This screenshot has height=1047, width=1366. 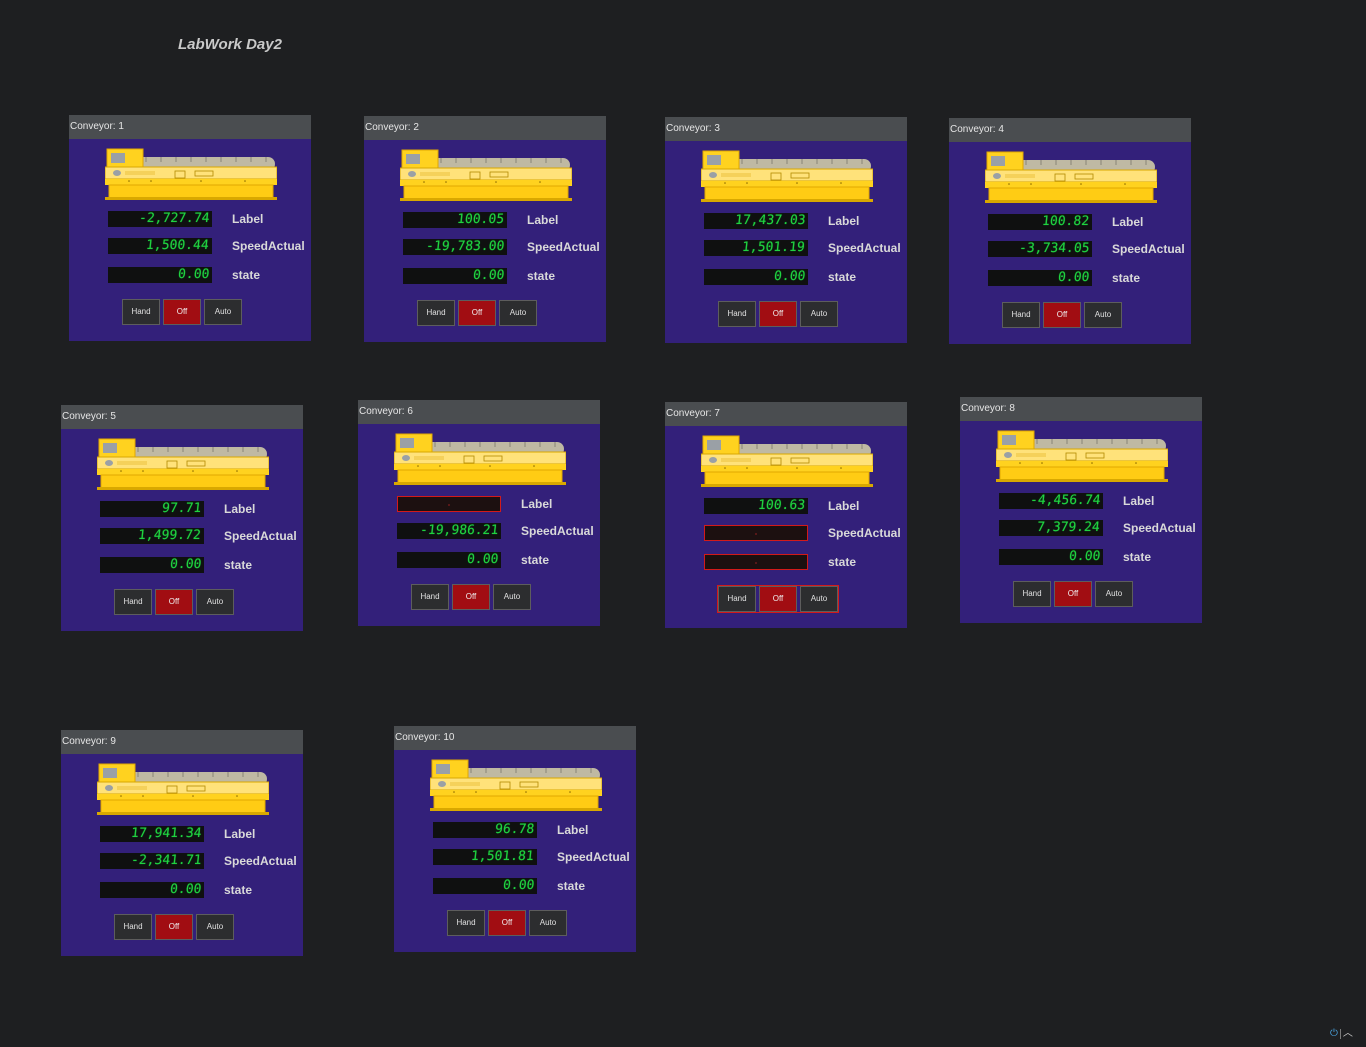 I want to click on label-value: 100.82, so click(x=1065, y=221).